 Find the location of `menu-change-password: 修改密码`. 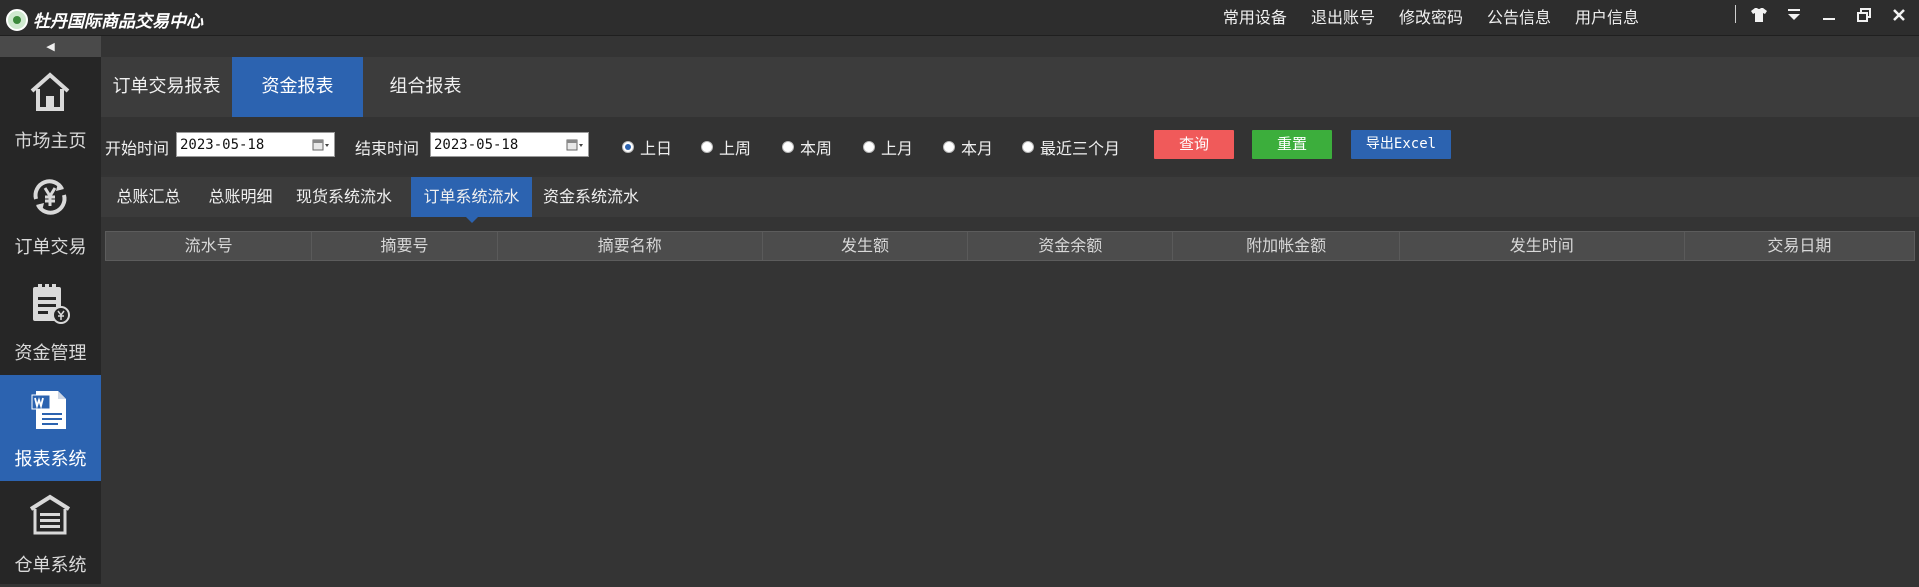

menu-change-password: 修改密码 is located at coordinates (1431, 16).